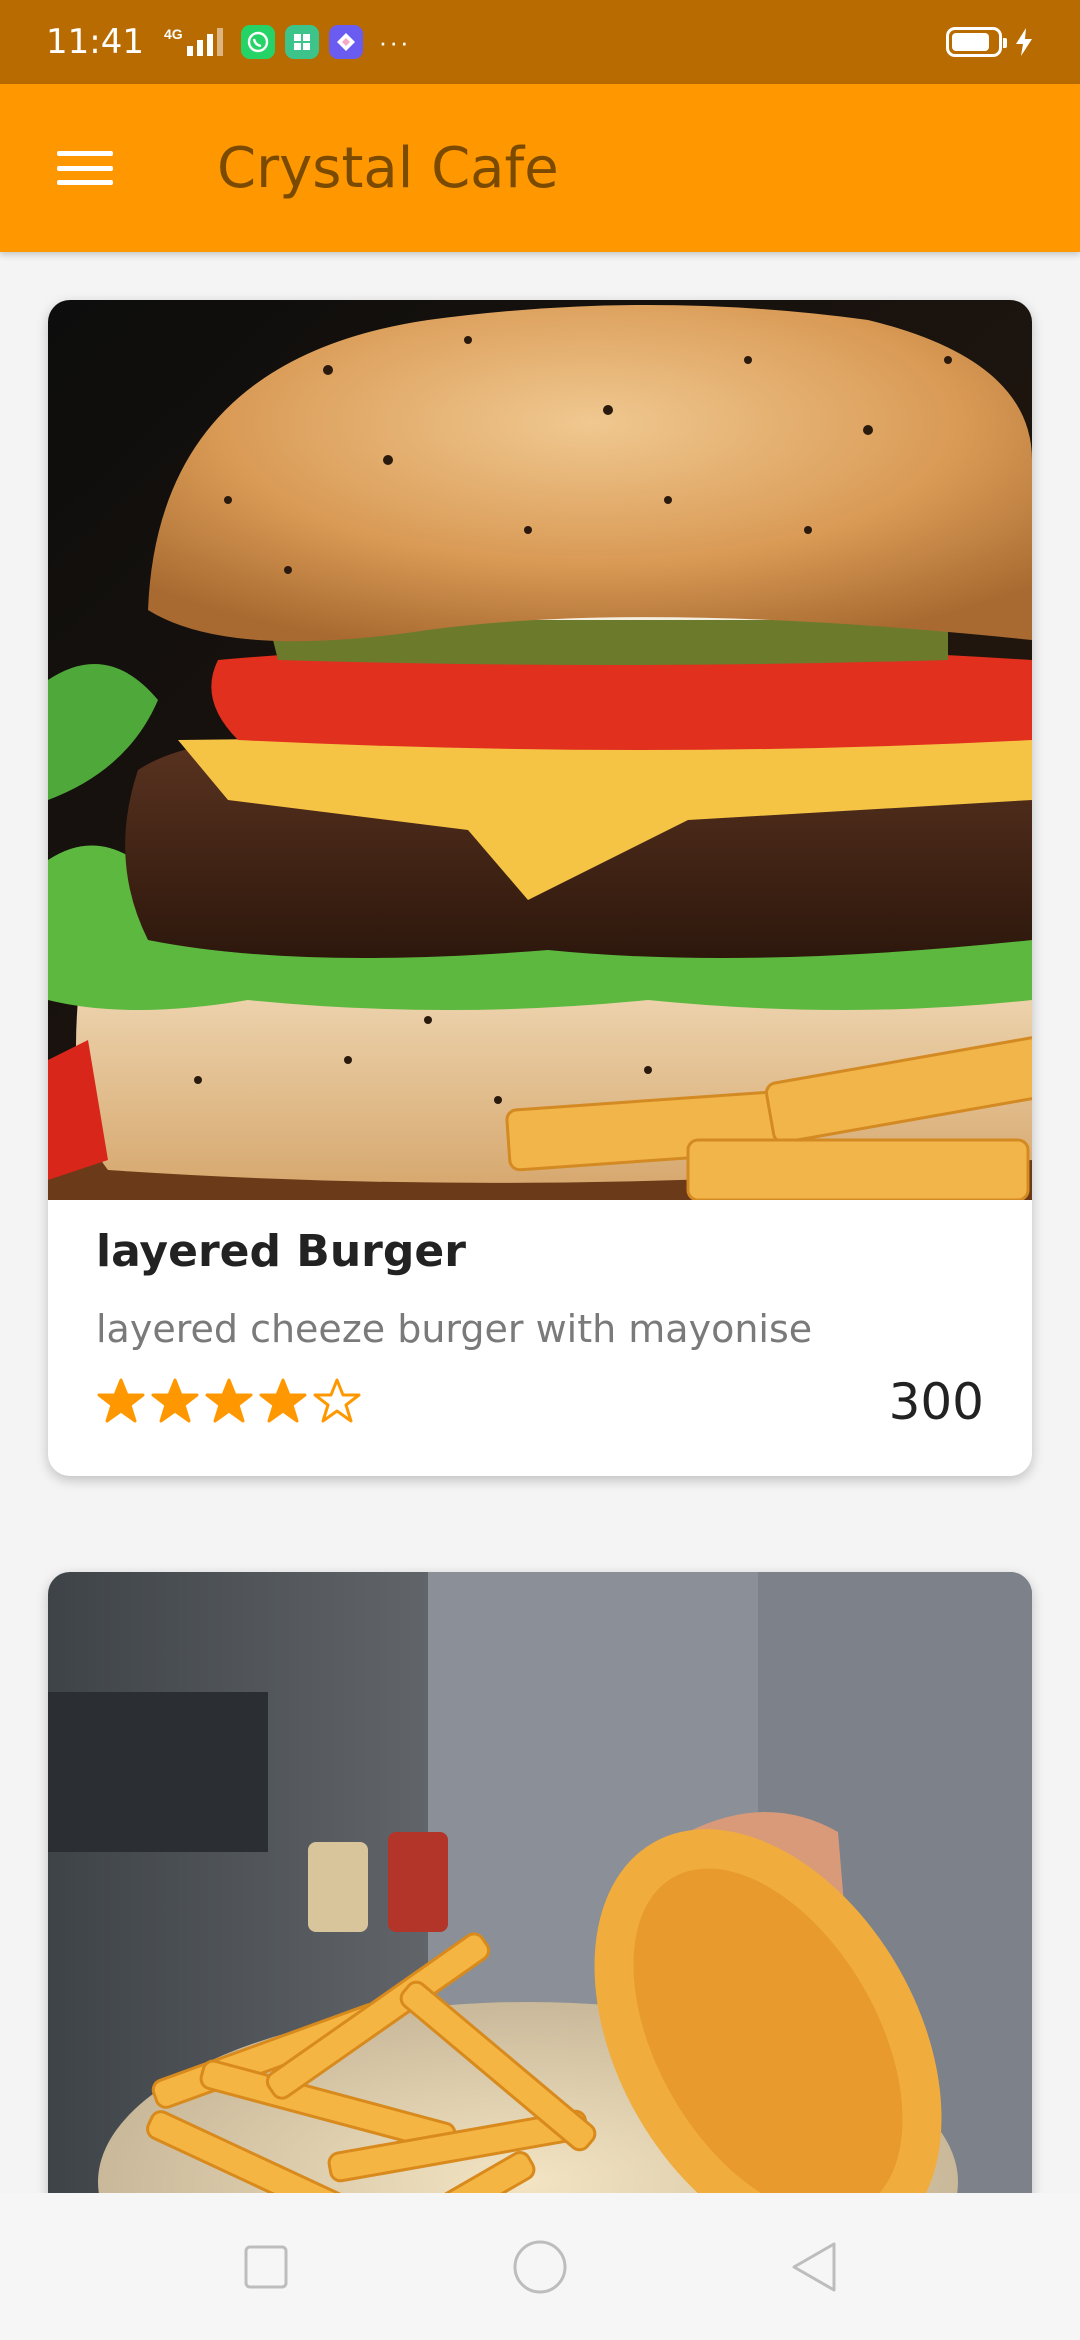 Image resolution: width=1080 pixels, height=2340 pixels. Describe the element at coordinates (266, 2267) in the screenshot. I see `recents-square-icon` at that location.